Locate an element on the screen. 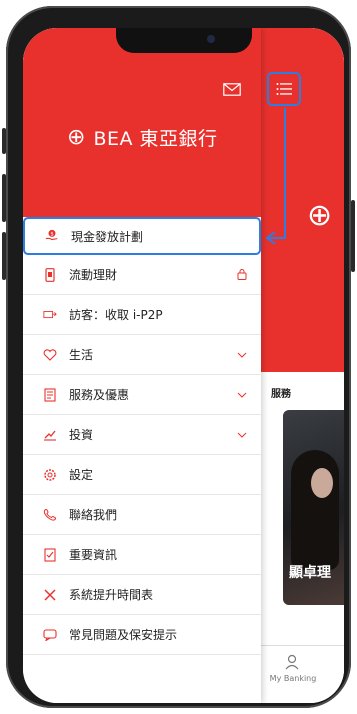 The height and width of the screenshot is (714, 357). phone-handset-icon is located at coordinates (50, 515).